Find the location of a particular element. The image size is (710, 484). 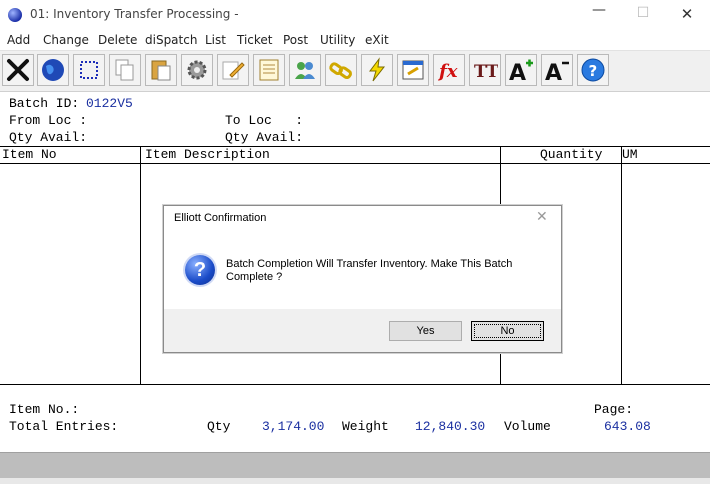

globe-button is located at coordinates (53, 70).